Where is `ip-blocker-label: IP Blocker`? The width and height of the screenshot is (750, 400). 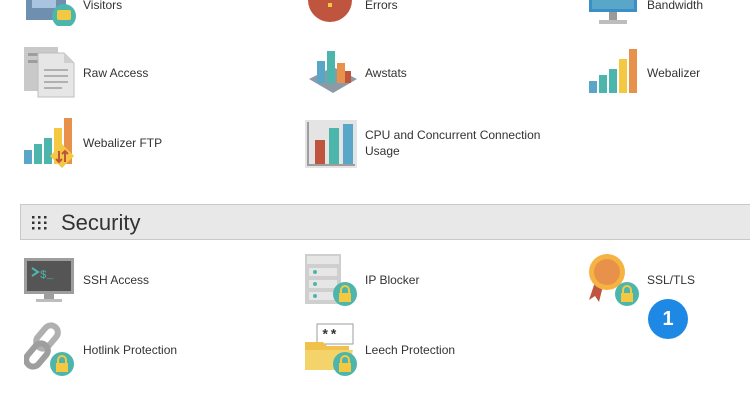
ip-blocker-label: IP Blocker is located at coordinates (392, 280).